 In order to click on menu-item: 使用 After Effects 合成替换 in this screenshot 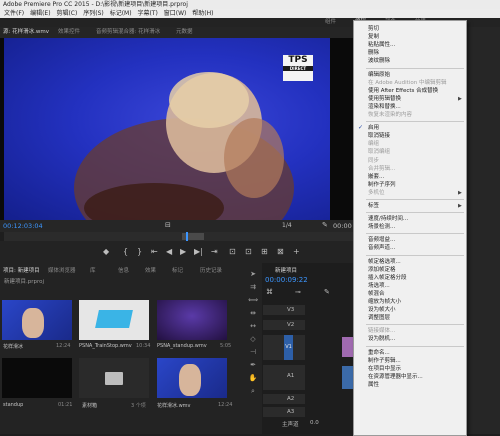, I will do `click(403, 91)`.